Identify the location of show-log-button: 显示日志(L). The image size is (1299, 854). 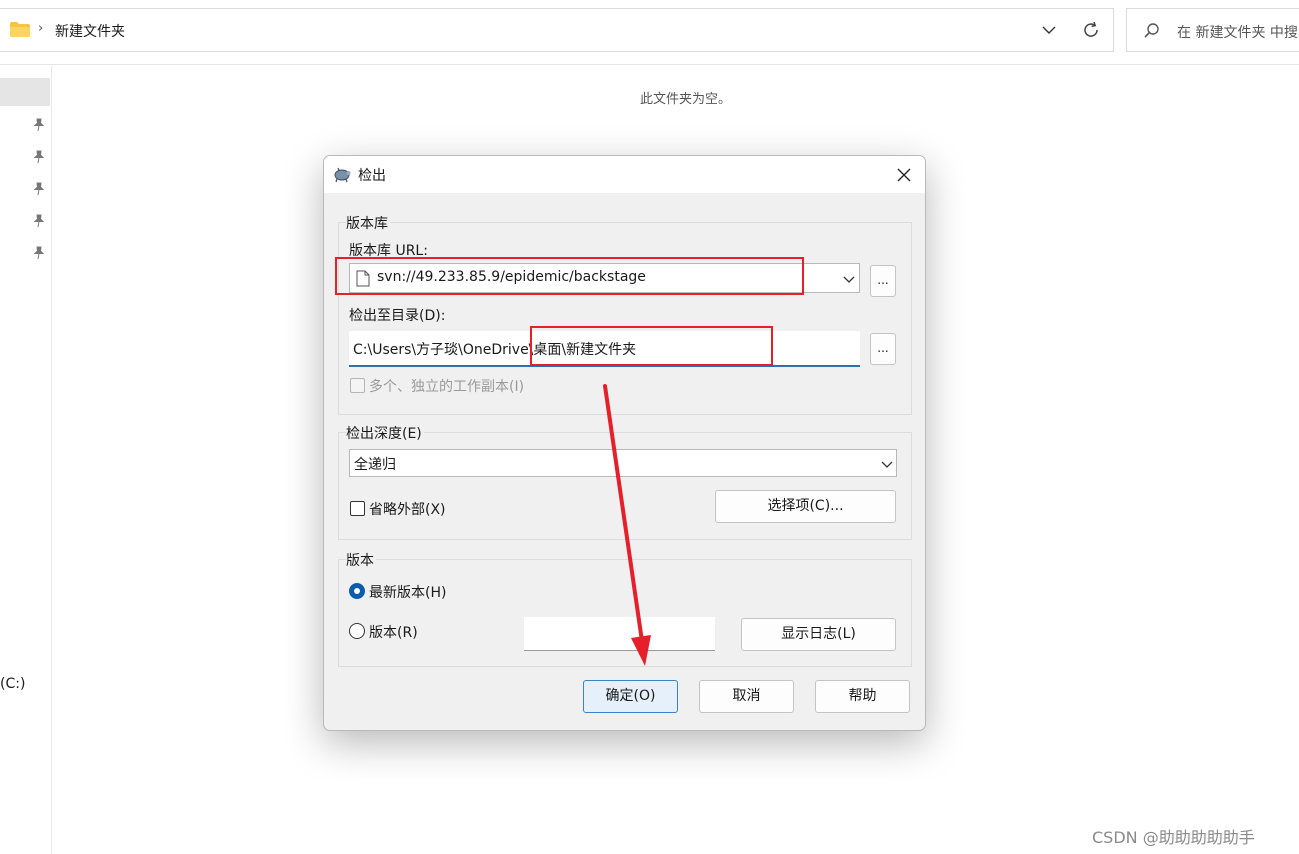
(818, 634).